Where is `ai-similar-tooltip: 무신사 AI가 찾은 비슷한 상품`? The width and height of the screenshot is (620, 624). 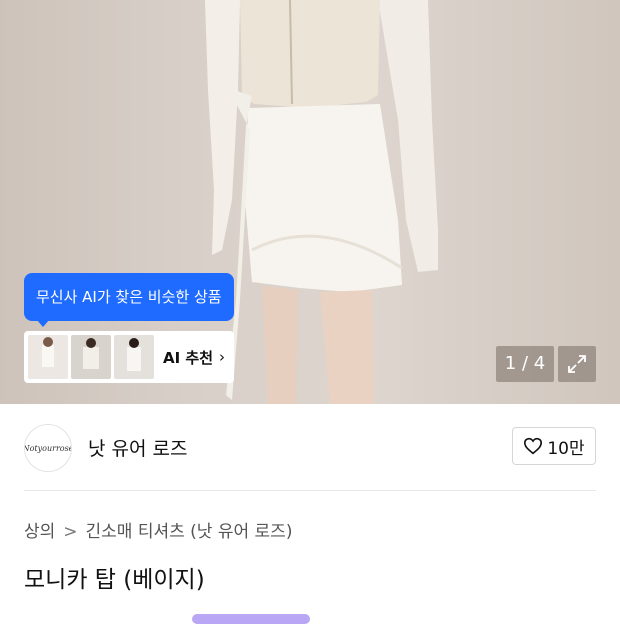 ai-similar-tooltip: 무신사 AI가 찾은 비슷한 상품 is located at coordinates (129, 297).